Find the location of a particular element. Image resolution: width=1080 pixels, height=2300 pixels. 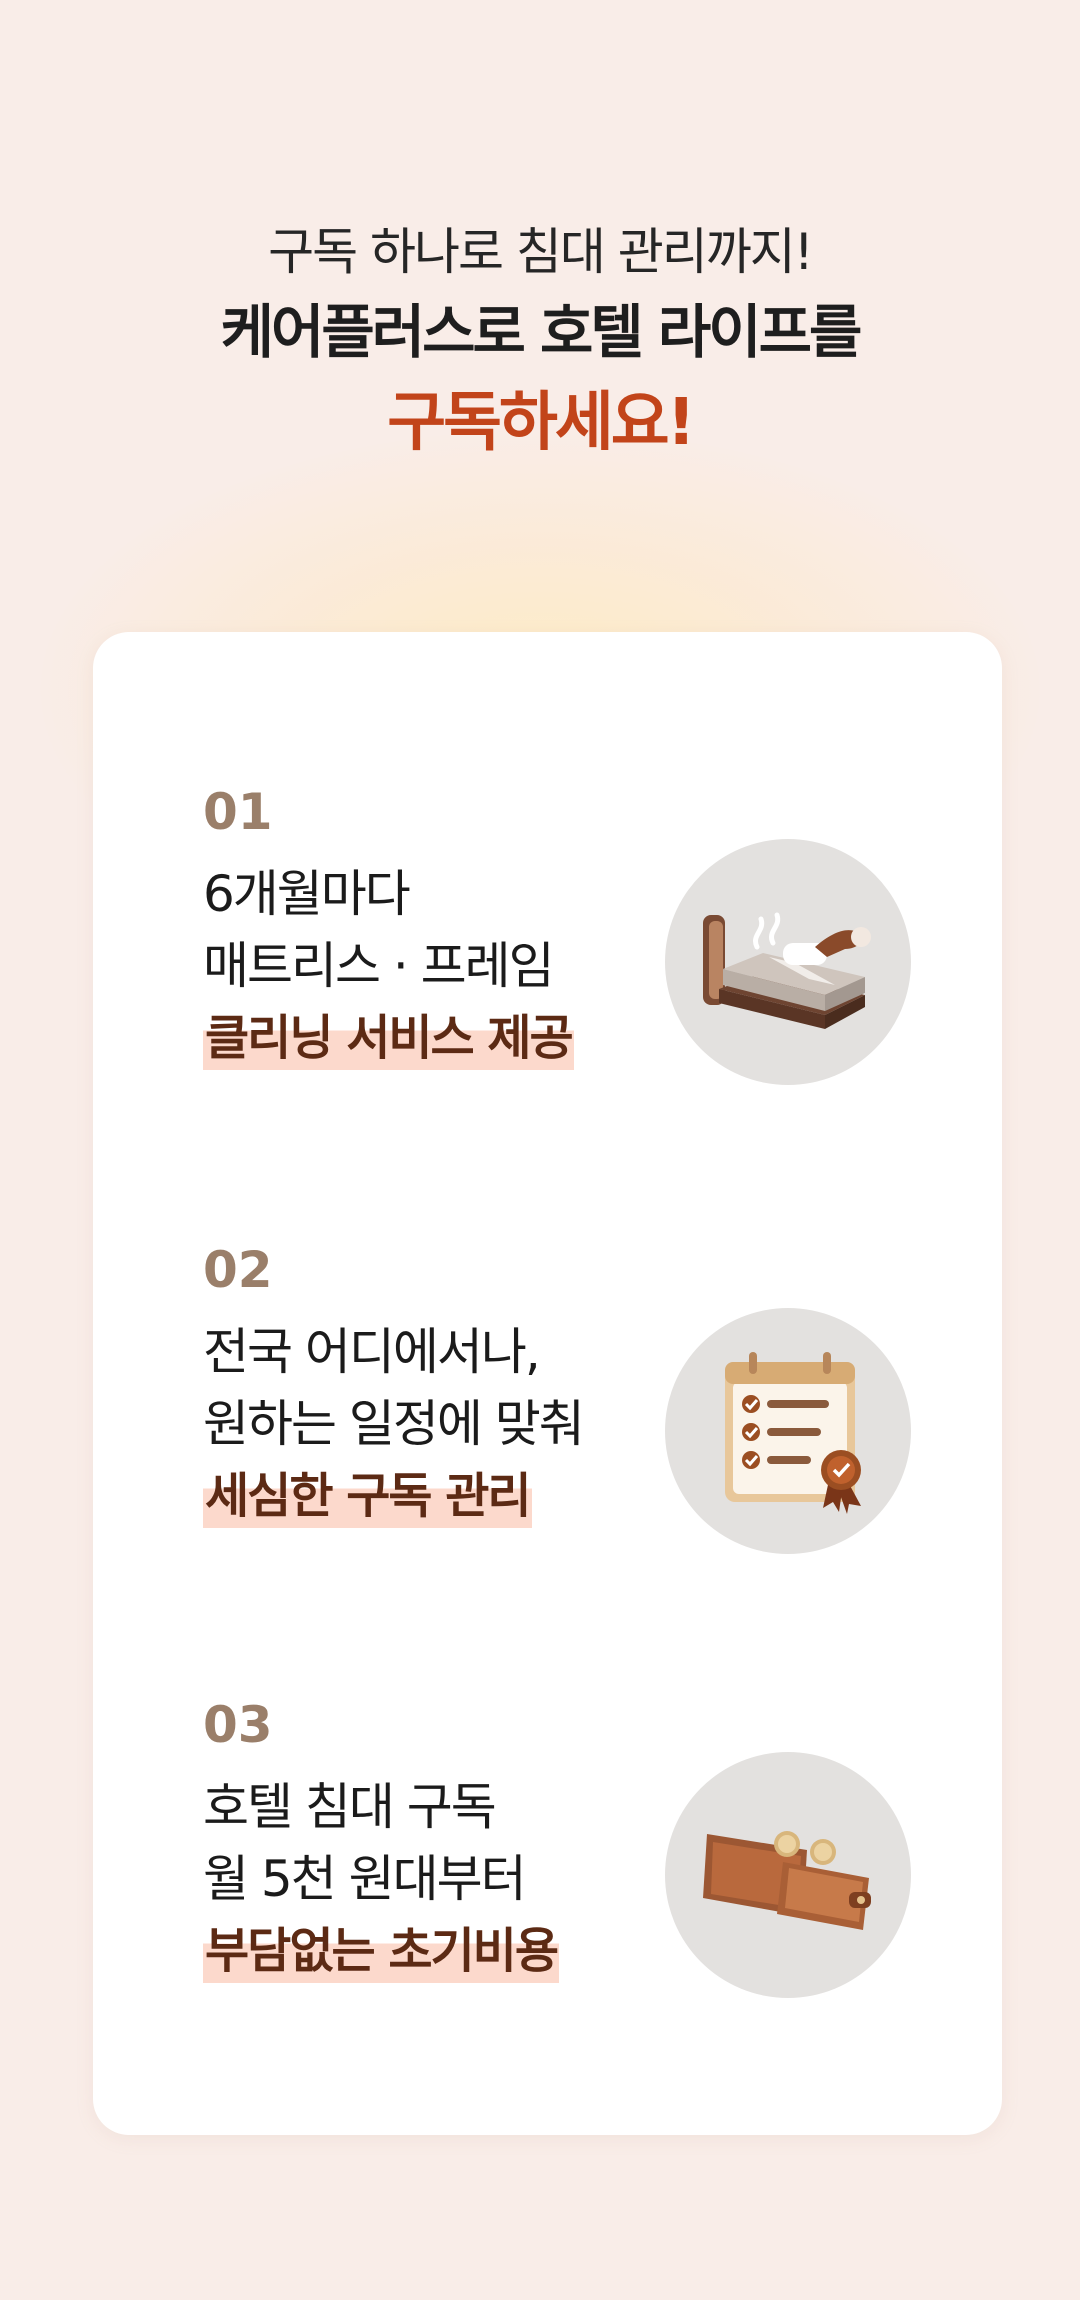

benefit-number: 03 is located at coordinates (238, 1725).